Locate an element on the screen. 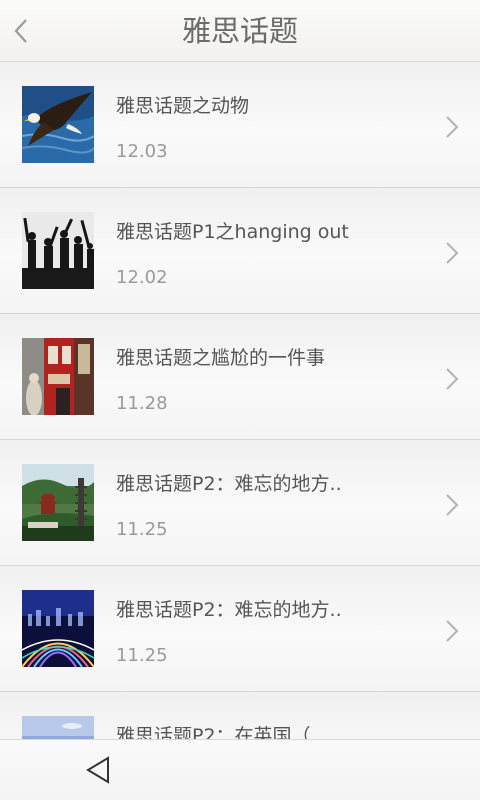 The width and height of the screenshot is (480, 800). eagle-thumbnail is located at coordinates (58, 124).